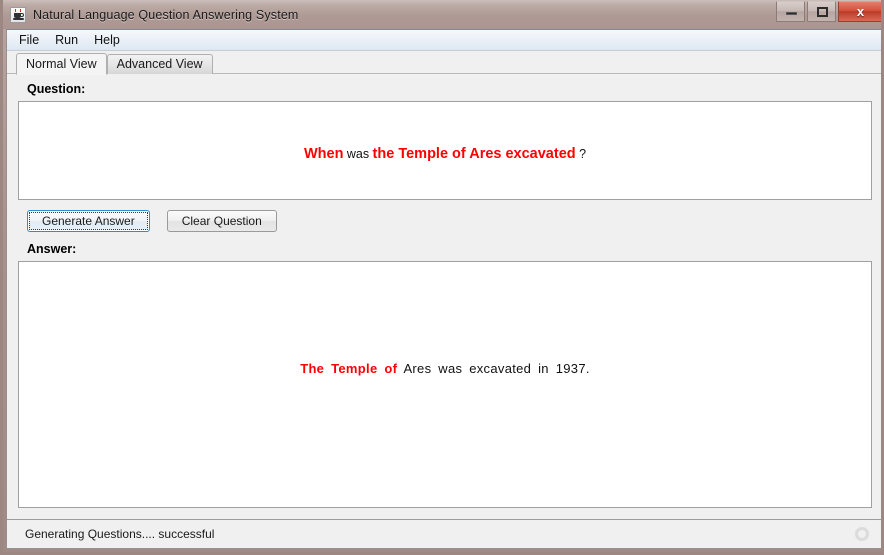 The height and width of the screenshot is (555, 884). What do you see at coordinates (52, 249) in the screenshot?
I see `answer-label: Answer:` at bounding box center [52, 249].